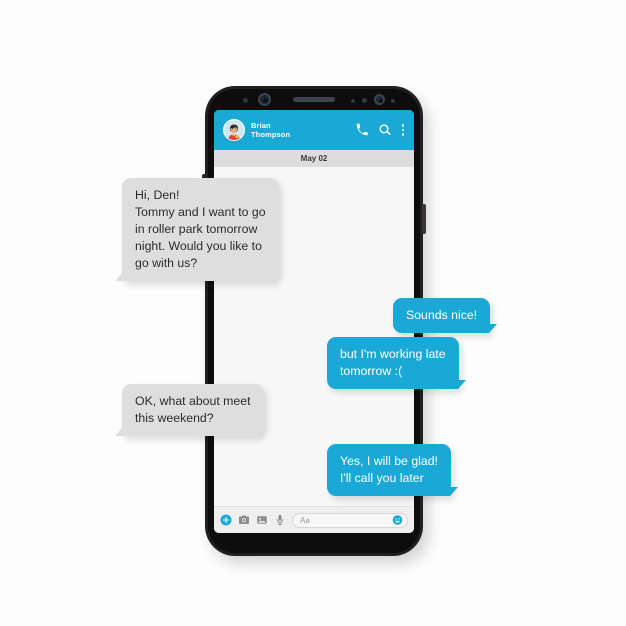  What do you see at coordinates (362, 130) in the screenshot?
I see `phone-handset-icon` at bounding box center [362, 130].